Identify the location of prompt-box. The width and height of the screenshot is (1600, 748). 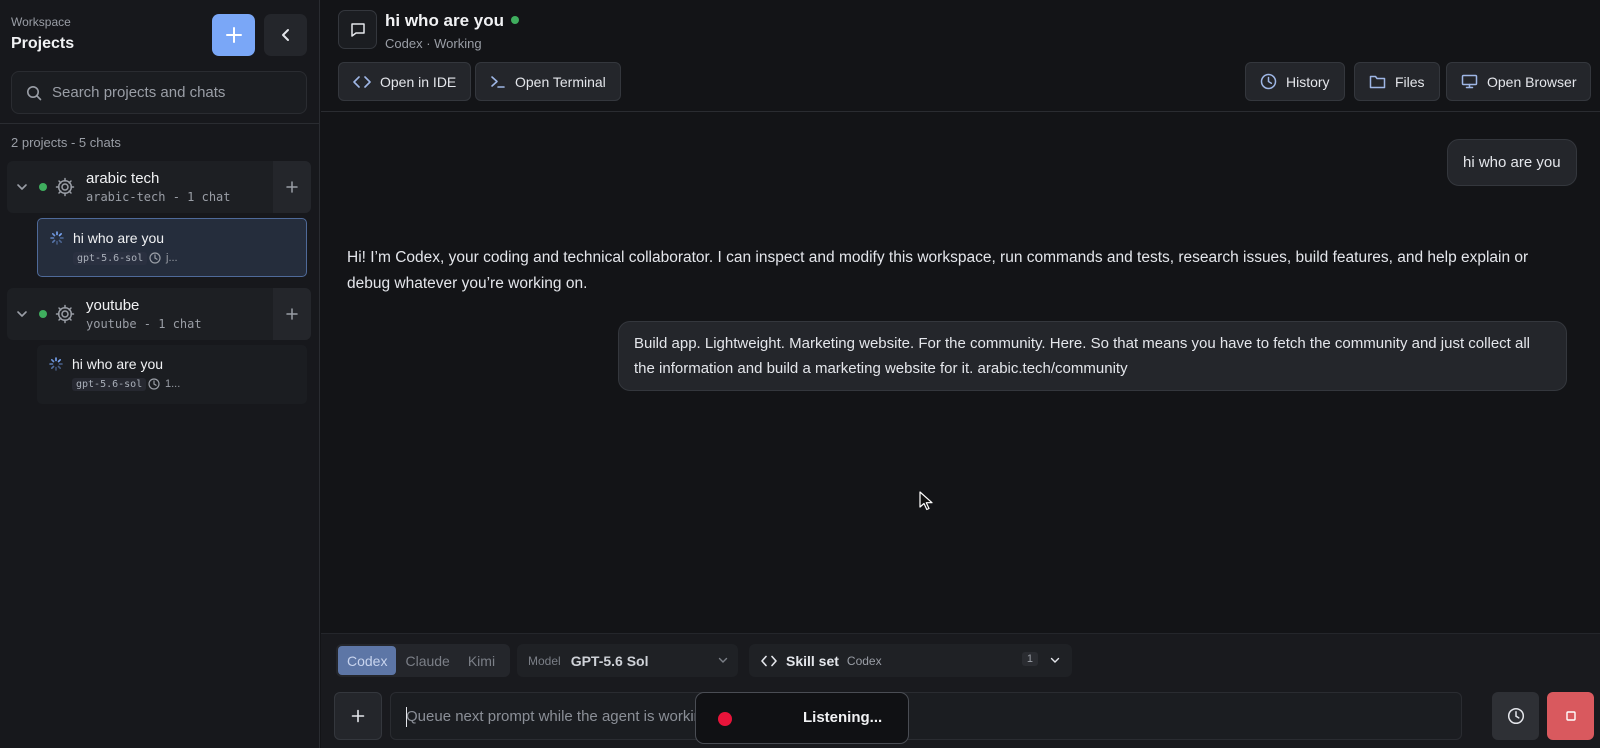
(926, 716).